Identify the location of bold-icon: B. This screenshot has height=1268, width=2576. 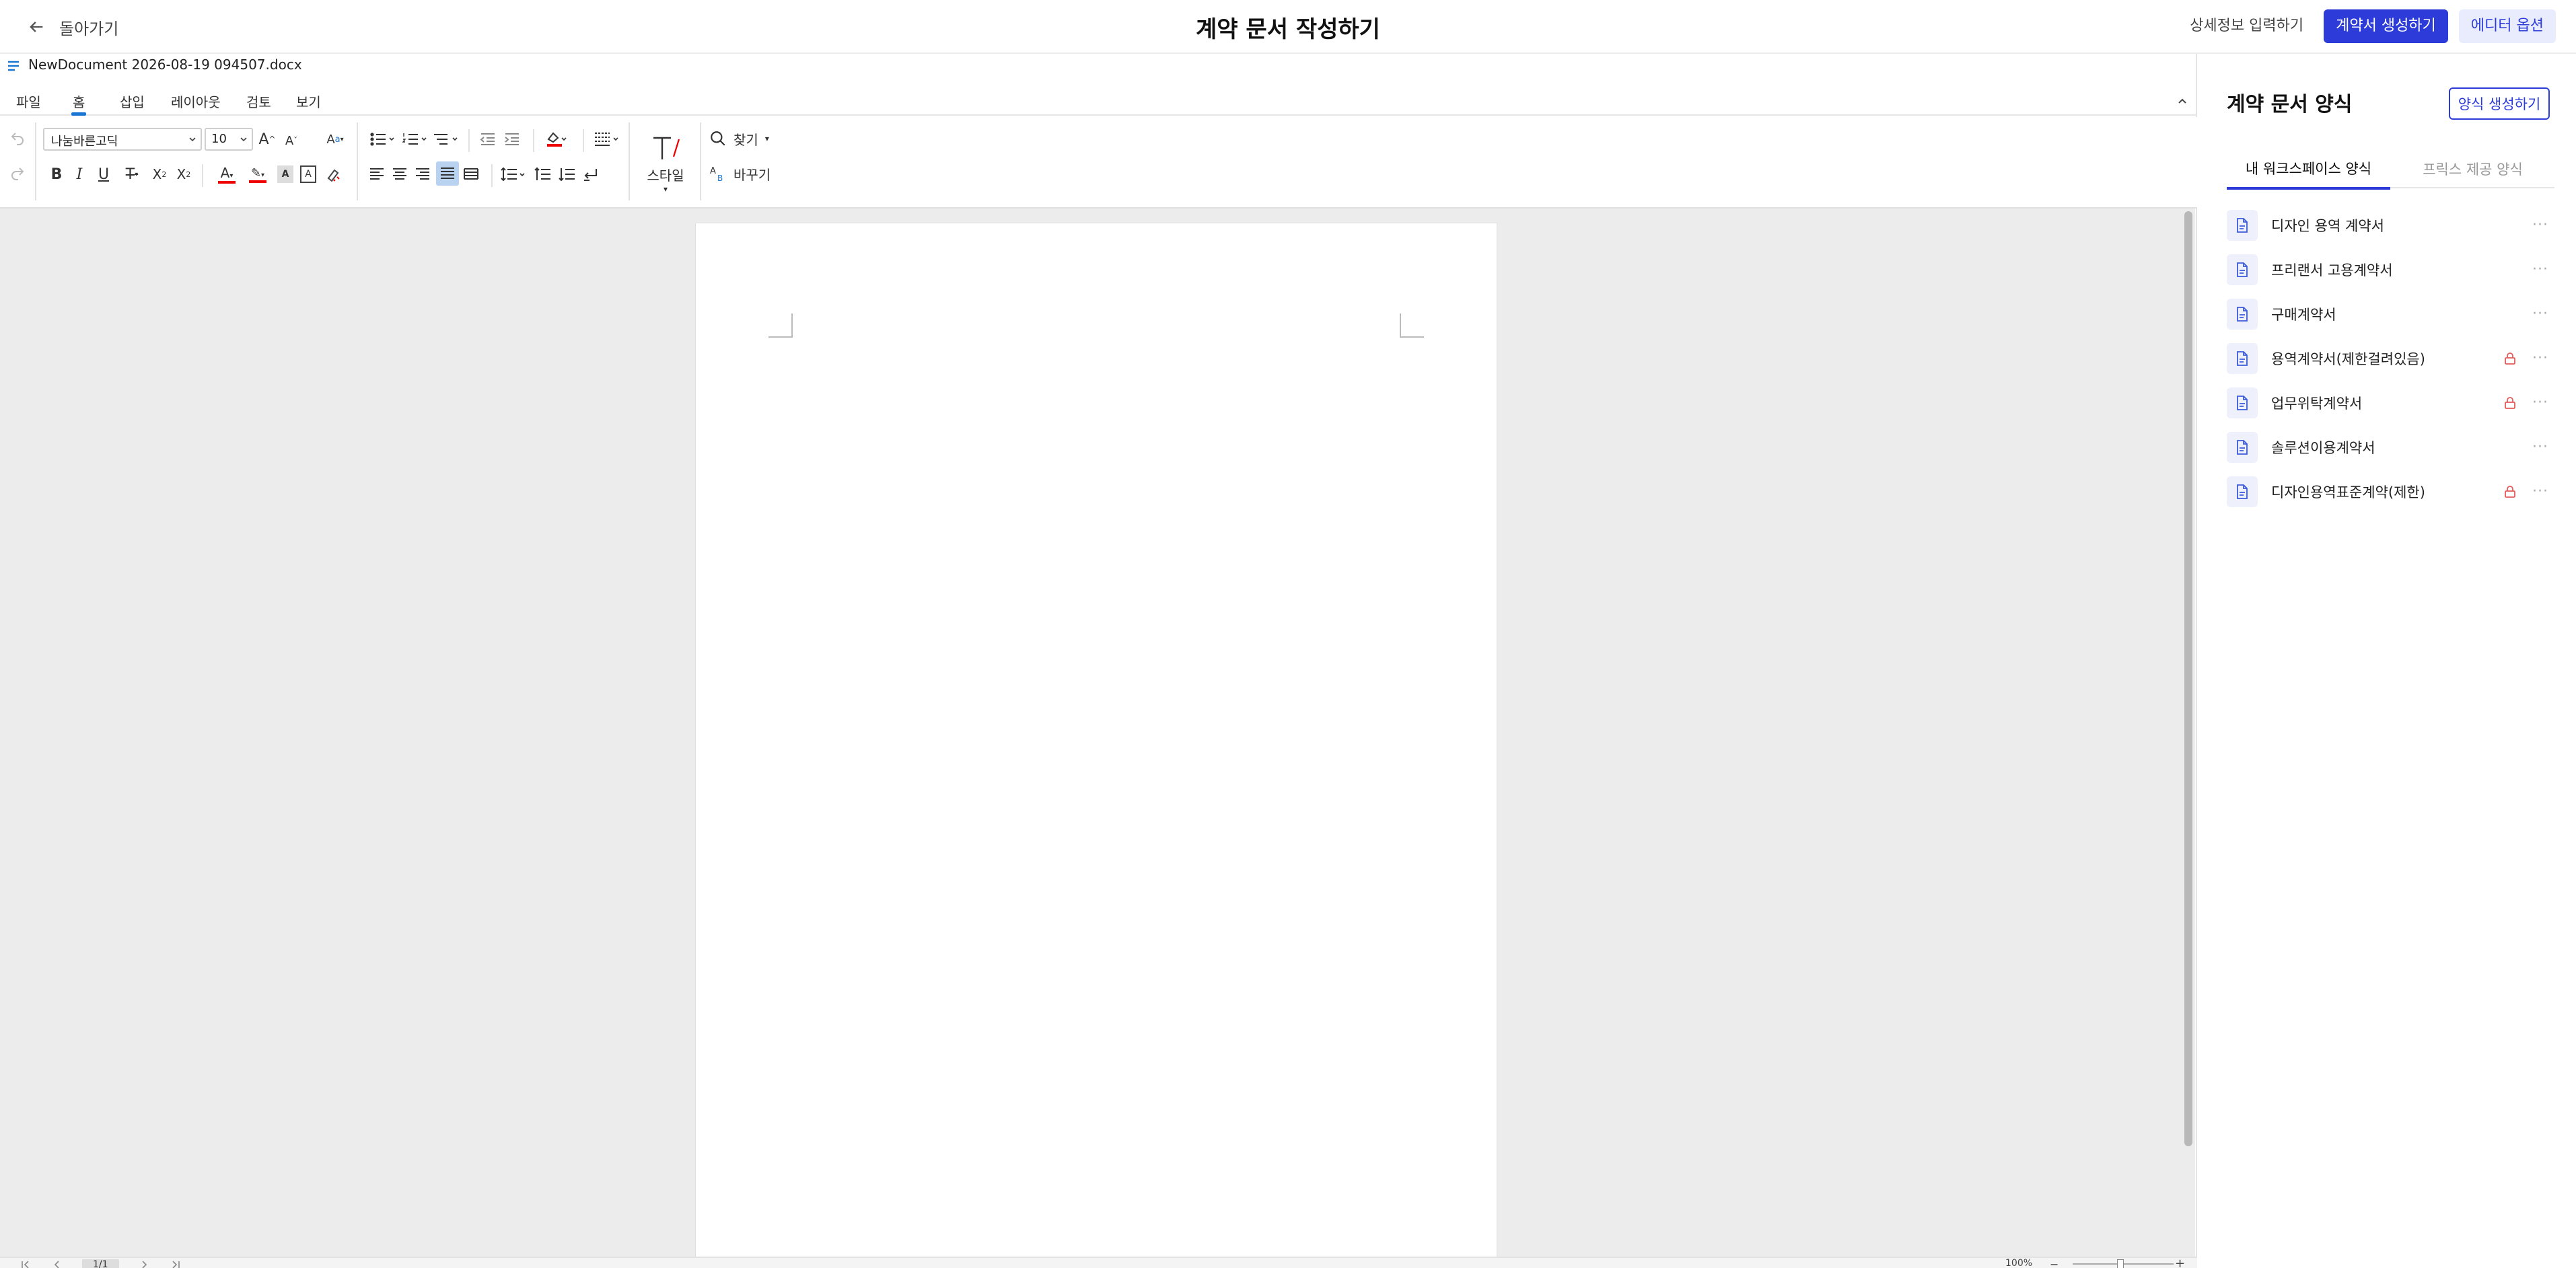
(56, 174).